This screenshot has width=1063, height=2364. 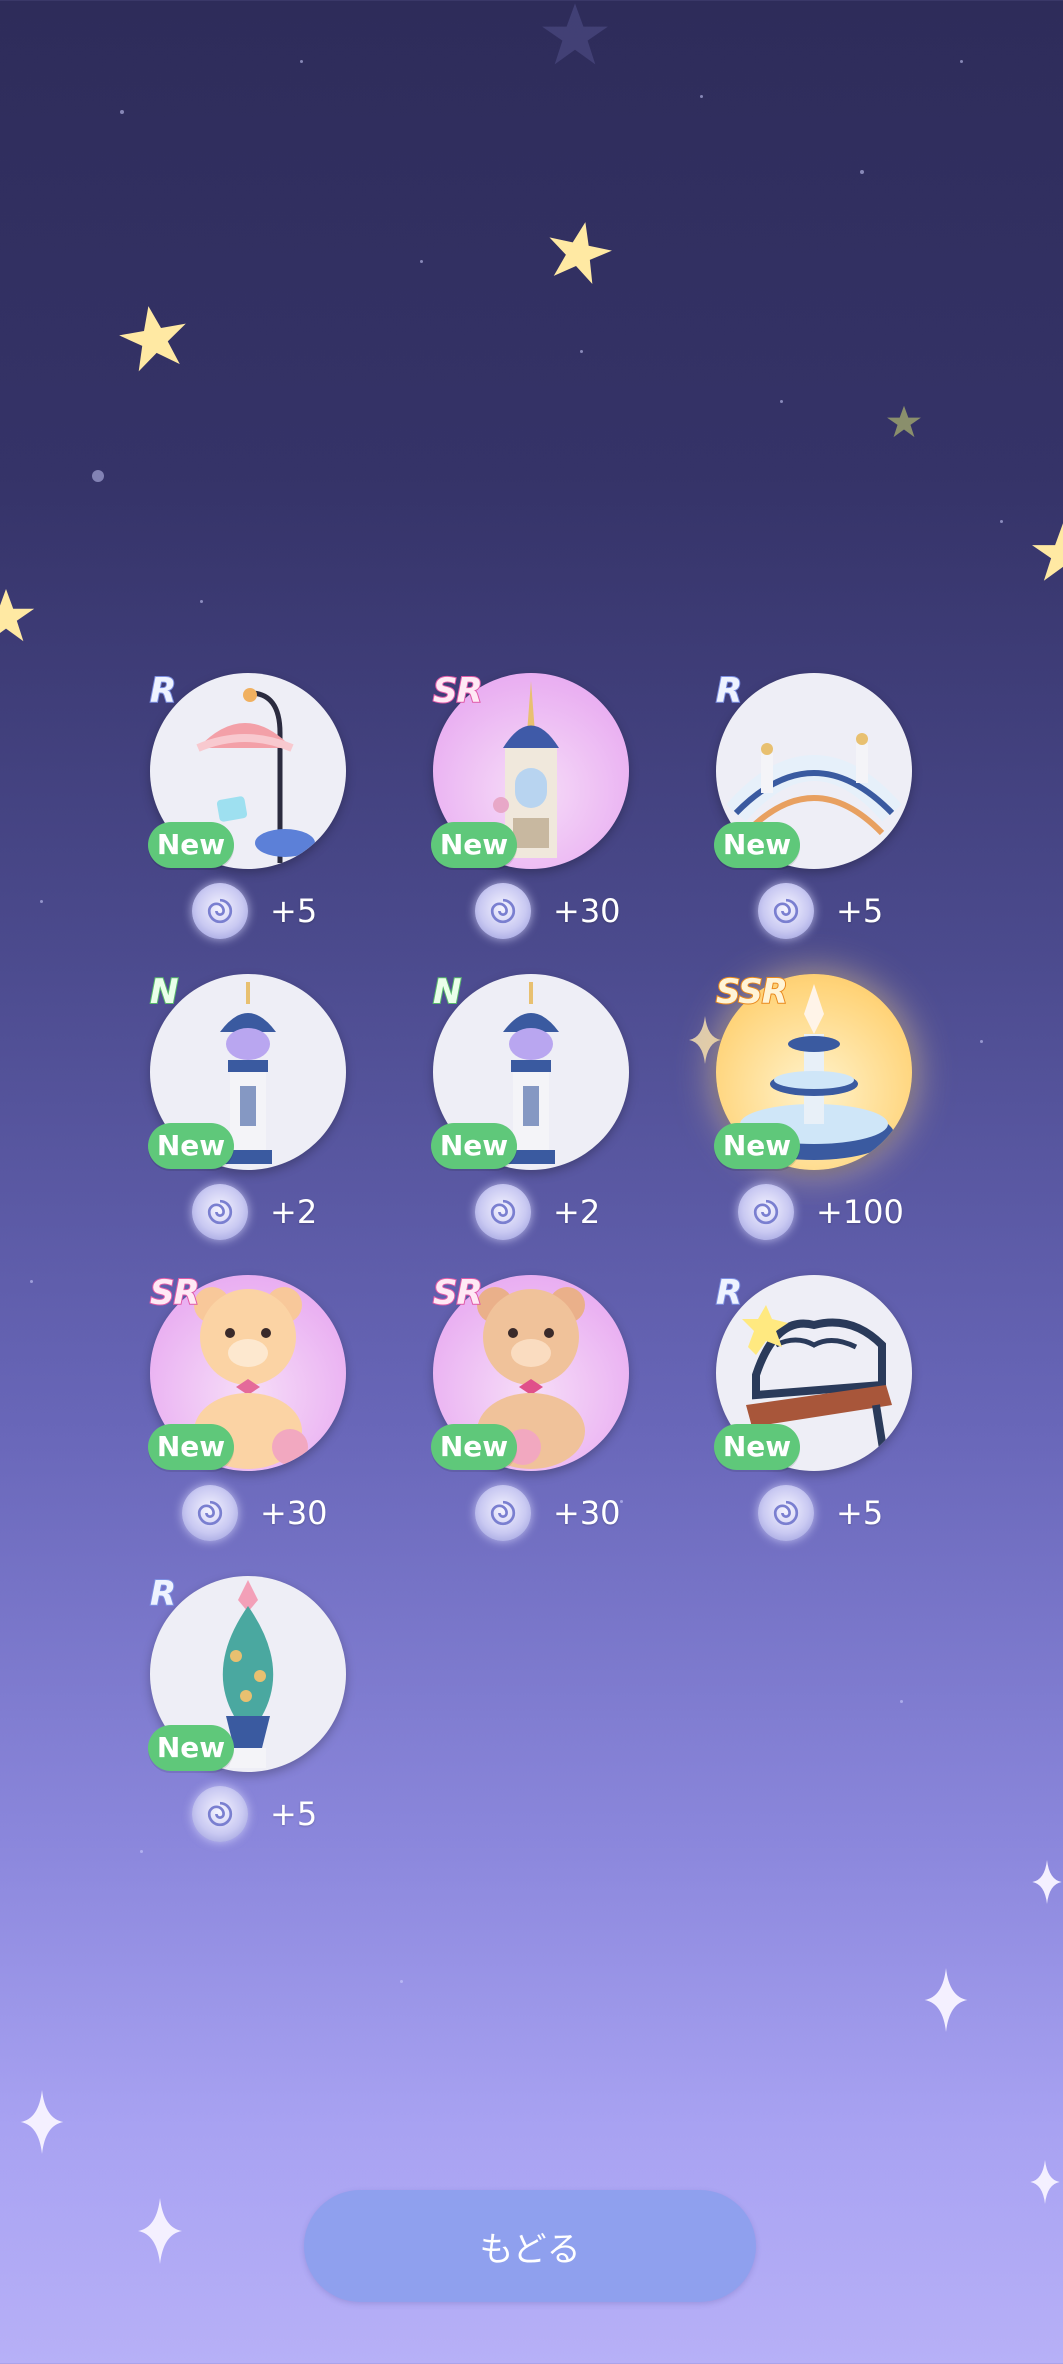 I want to click on back-button: もどる, so click(x=530, y=2246).